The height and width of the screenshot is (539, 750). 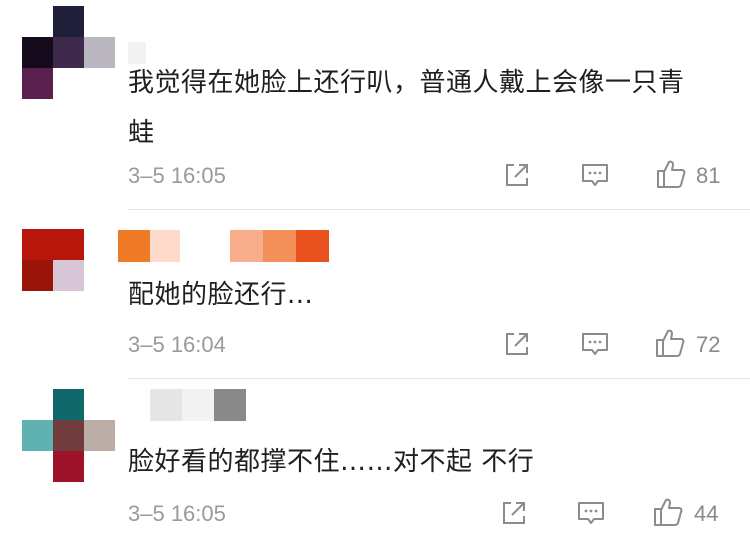 I want to click on comment-text: 我觉得在她脸上还行叭，普通人戴上会像一只青蛙, so click(x=406, y=108).